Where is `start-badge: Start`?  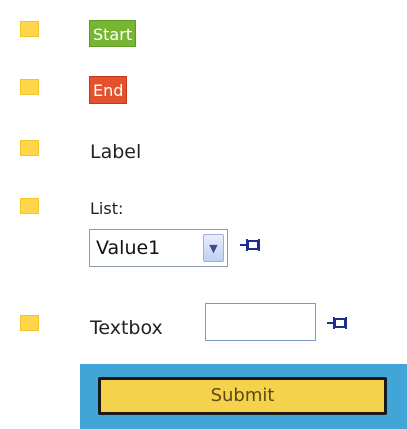
start-badge: Start is located at coordinates (113, 33).